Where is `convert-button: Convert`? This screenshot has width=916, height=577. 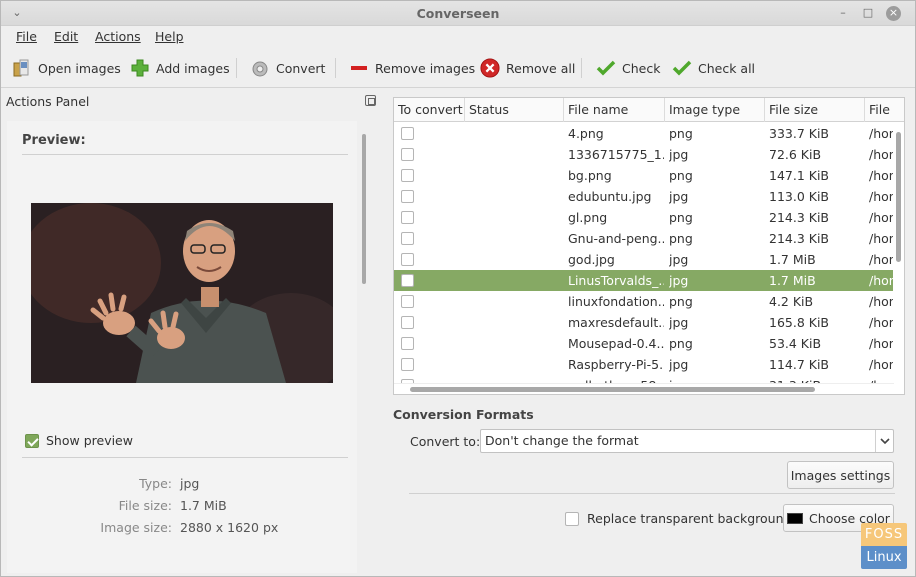
convert-button: Convert is located at coordinates (287, 68).